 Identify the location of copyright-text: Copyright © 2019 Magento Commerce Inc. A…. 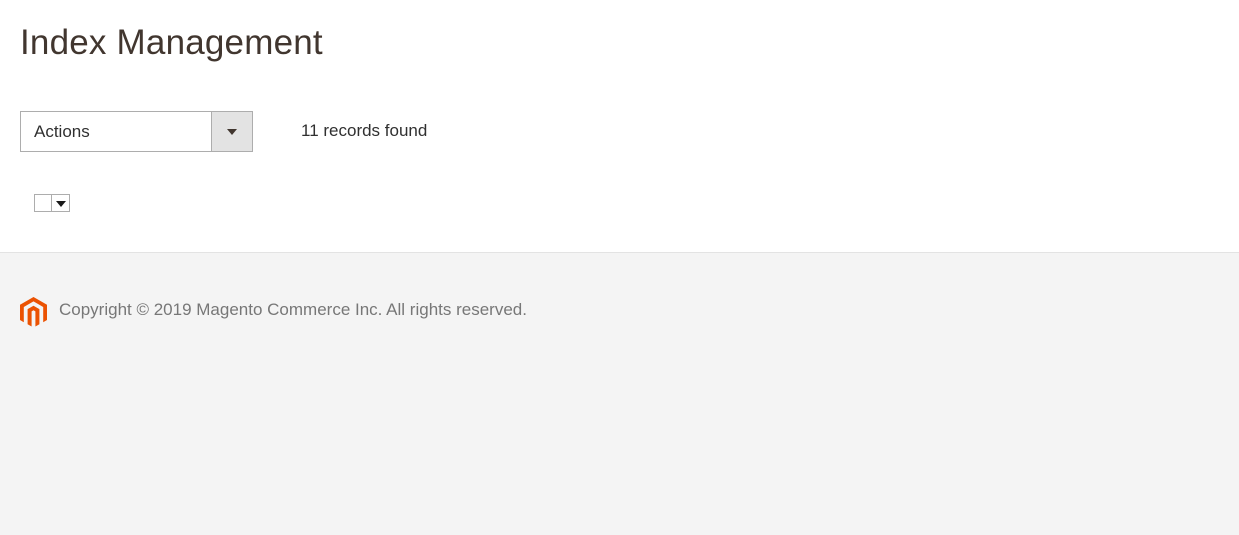
(293, 309).